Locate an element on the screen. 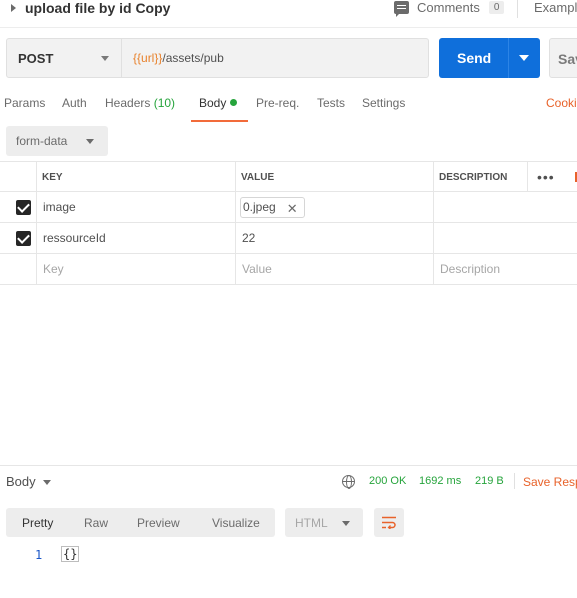 The width and height of the screenshot is (577, 598). comments-button: Comments 0 is located at coordinates (449, 8).